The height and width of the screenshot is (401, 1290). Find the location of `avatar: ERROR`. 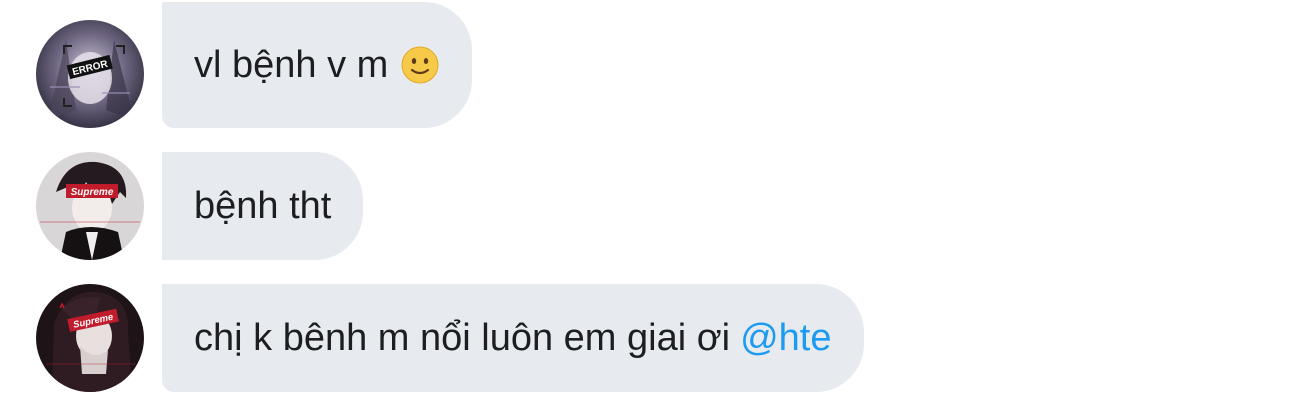

avatar: ERROR is located at coordinates (90, 74).